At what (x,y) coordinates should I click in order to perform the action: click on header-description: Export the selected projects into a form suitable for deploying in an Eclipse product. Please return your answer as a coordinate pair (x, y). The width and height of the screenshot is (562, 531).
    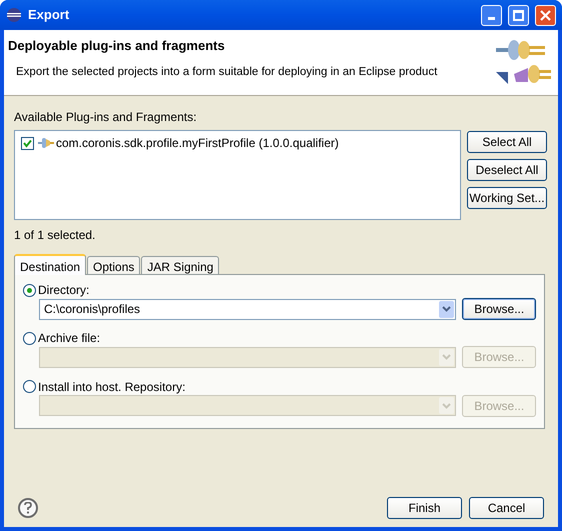
    Looking at the image, I should click on (226, 72).